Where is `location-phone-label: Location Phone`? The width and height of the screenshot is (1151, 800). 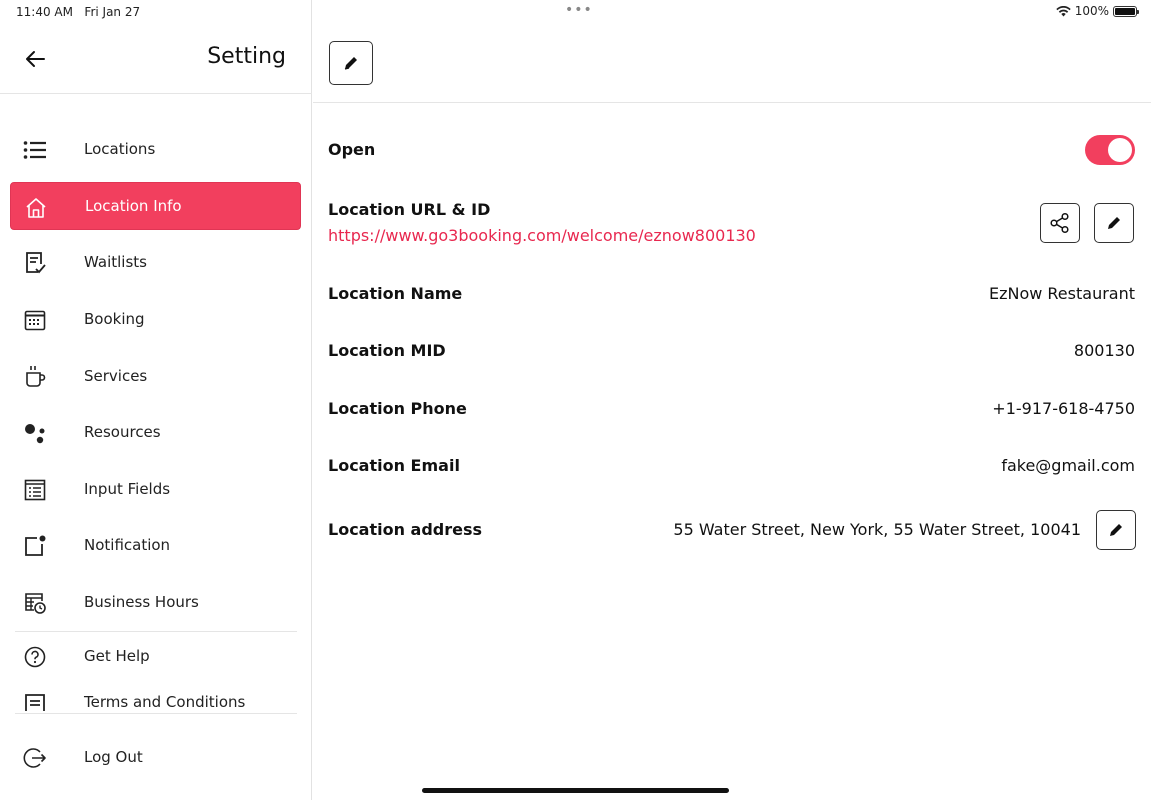 location-phone-label: Location Phone is located at coordinates (397, 408).